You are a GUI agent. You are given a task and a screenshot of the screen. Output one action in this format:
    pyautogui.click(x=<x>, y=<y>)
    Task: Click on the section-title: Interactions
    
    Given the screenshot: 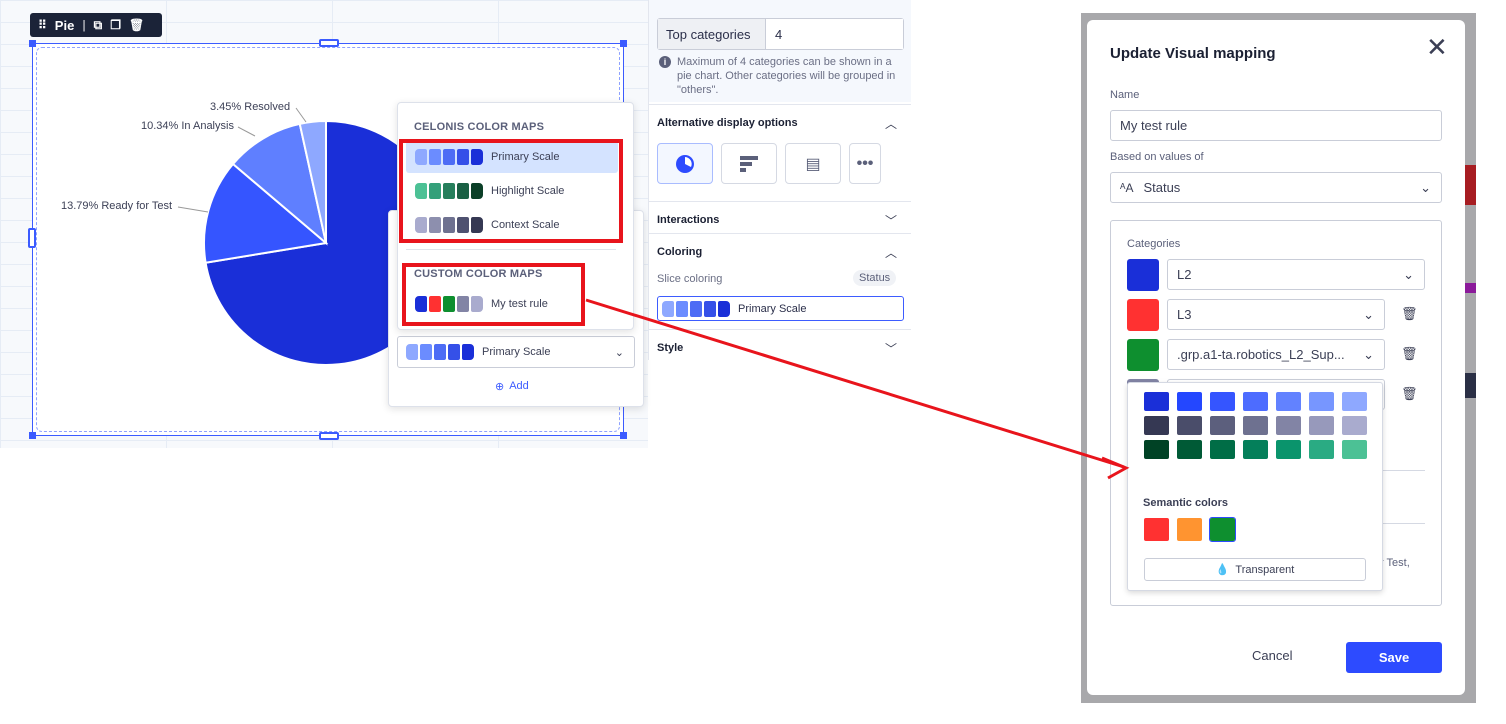 What is the action you would take?
    pyautogui.click(x=688, y=220)
    